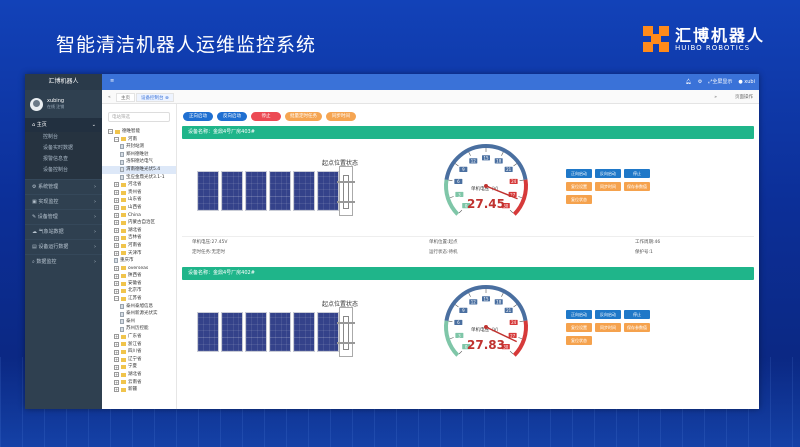 The width and height of the screenshot is (800, 447). Describe the element at coordinates (139, 261) in the screenshot. I see `tree-node: 重庆市` at that location.